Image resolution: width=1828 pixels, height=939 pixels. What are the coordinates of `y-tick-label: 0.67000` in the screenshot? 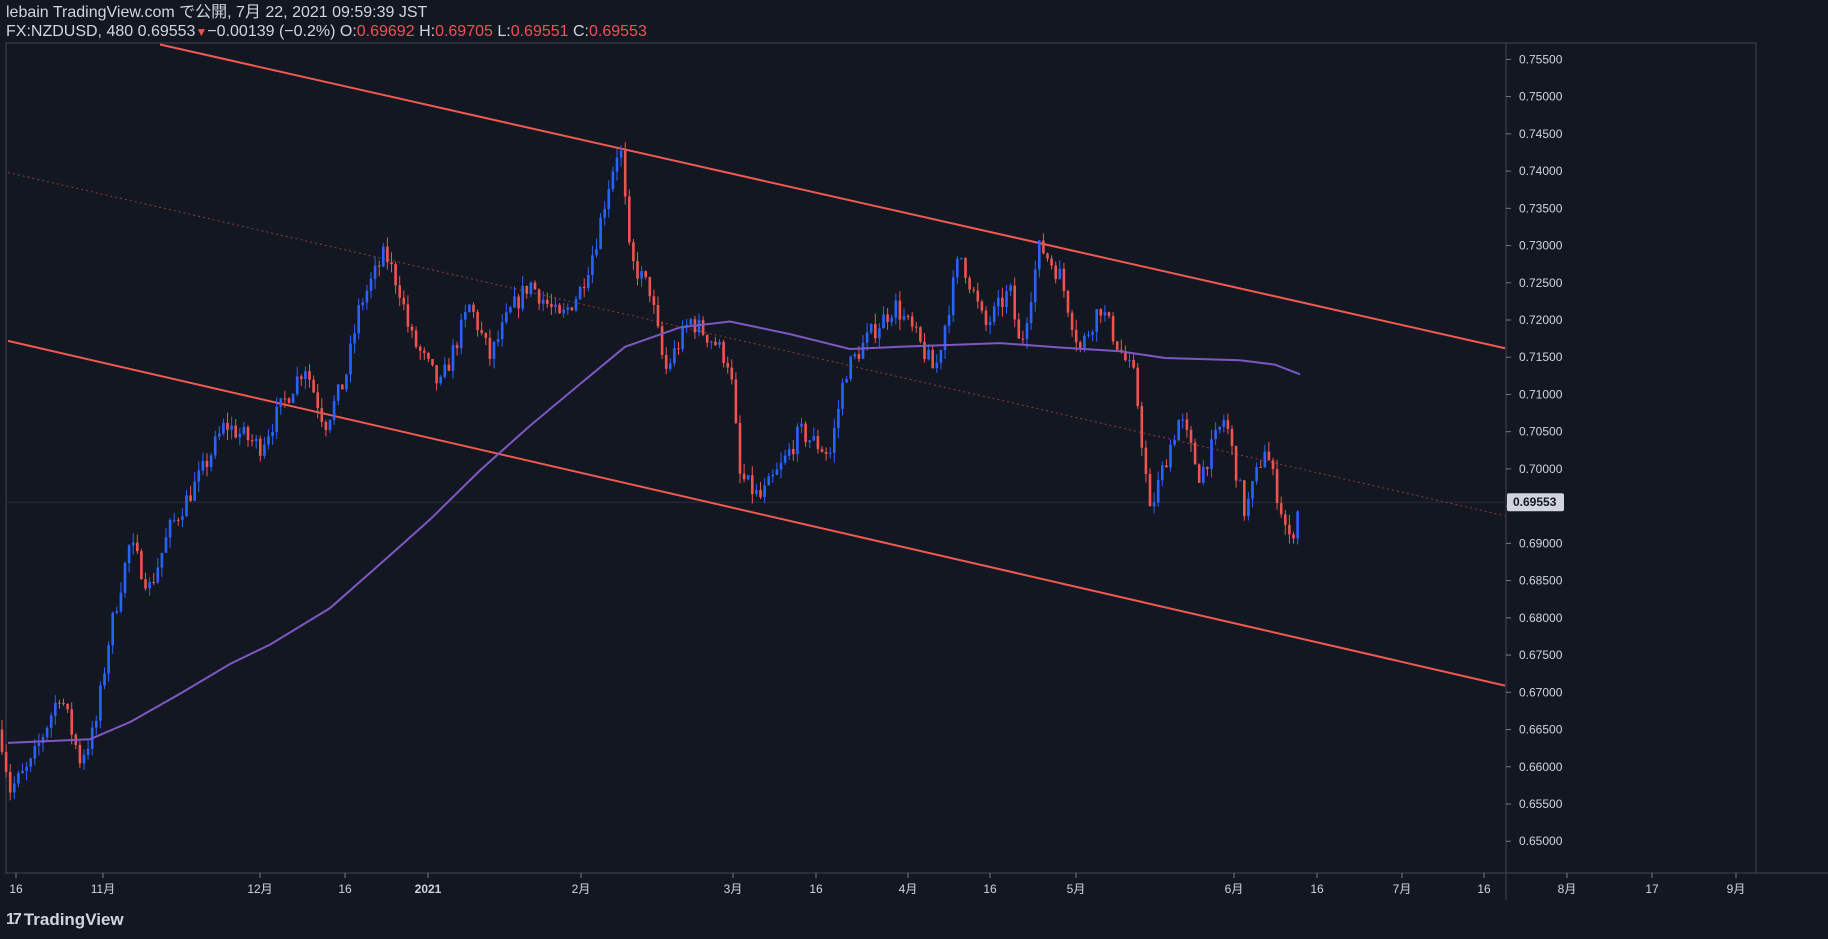 It's located at (1541, 692).